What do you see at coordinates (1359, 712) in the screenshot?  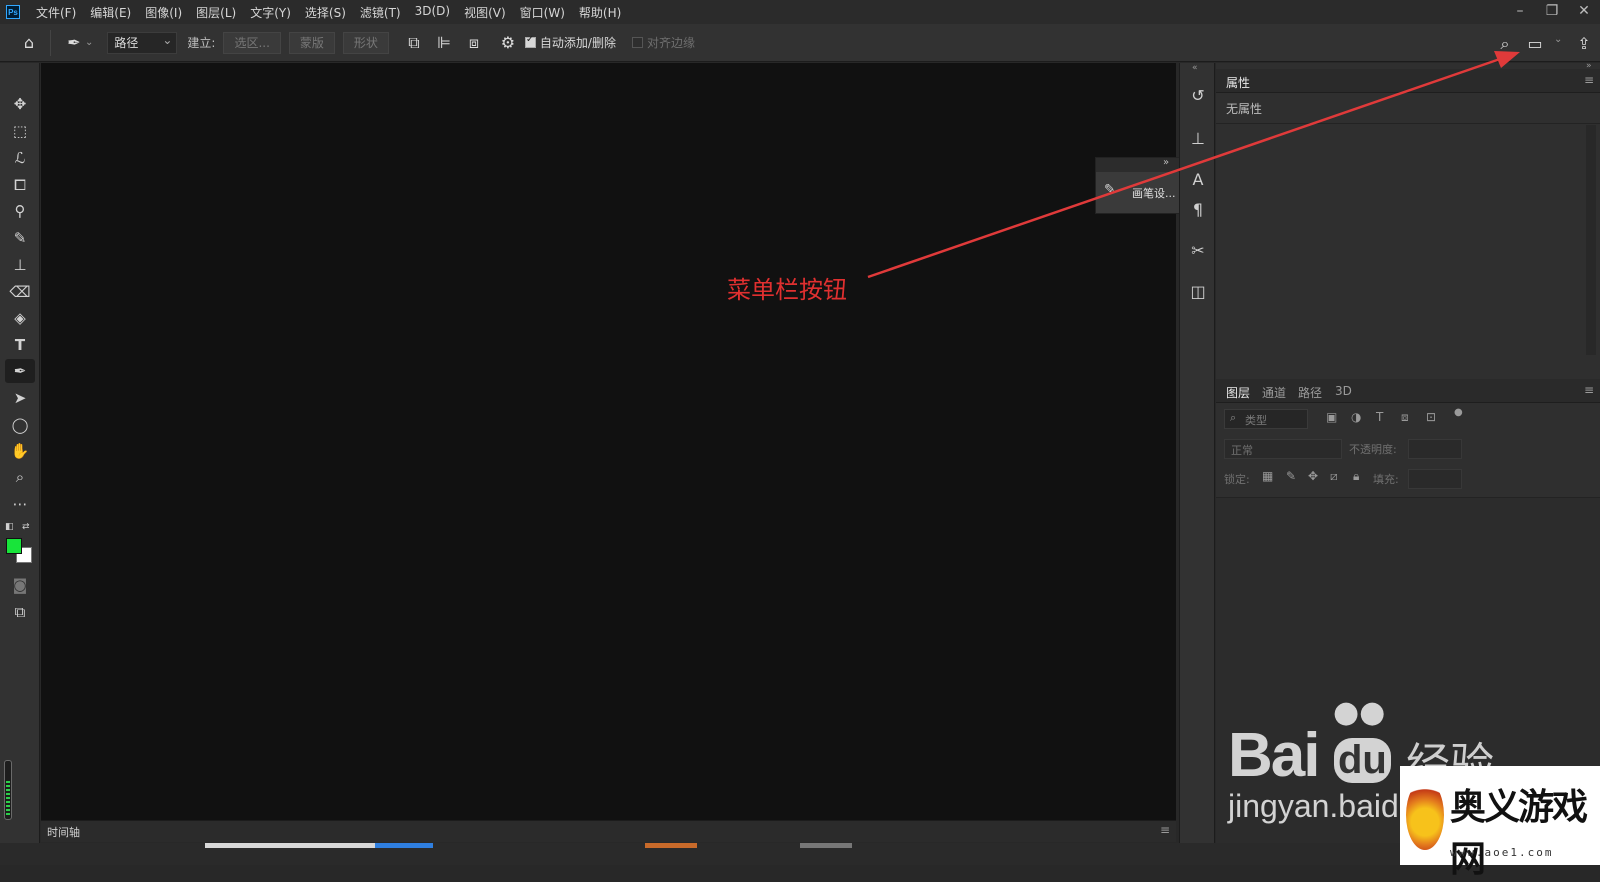 I see `paw-logo-icon: ●●` at bounding box center [1359, 712].